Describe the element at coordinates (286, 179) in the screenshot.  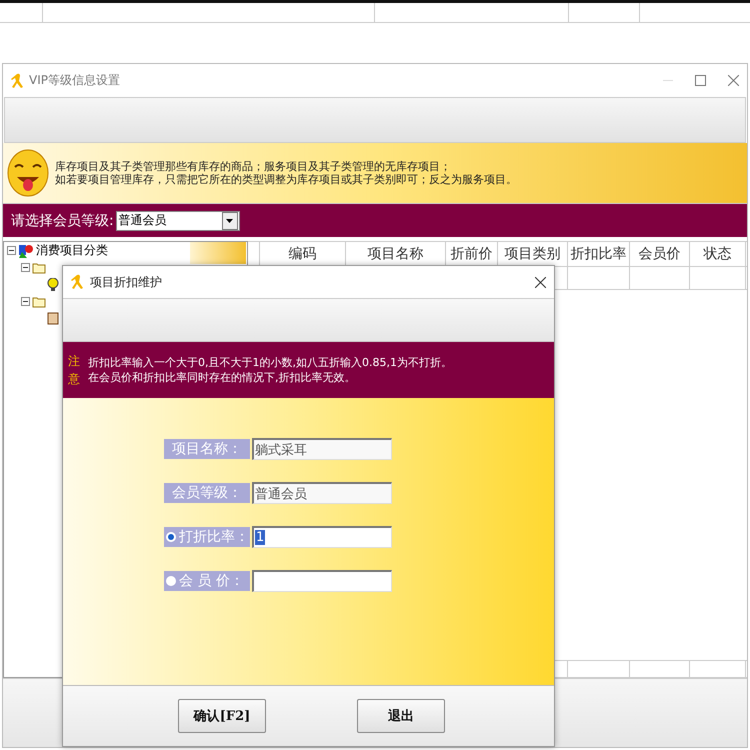
I see `notice-text: 如若要项目管理库存，只需把它所在的类型调整为库存项目或其子类别即可；反之为服务项目。` at that location.